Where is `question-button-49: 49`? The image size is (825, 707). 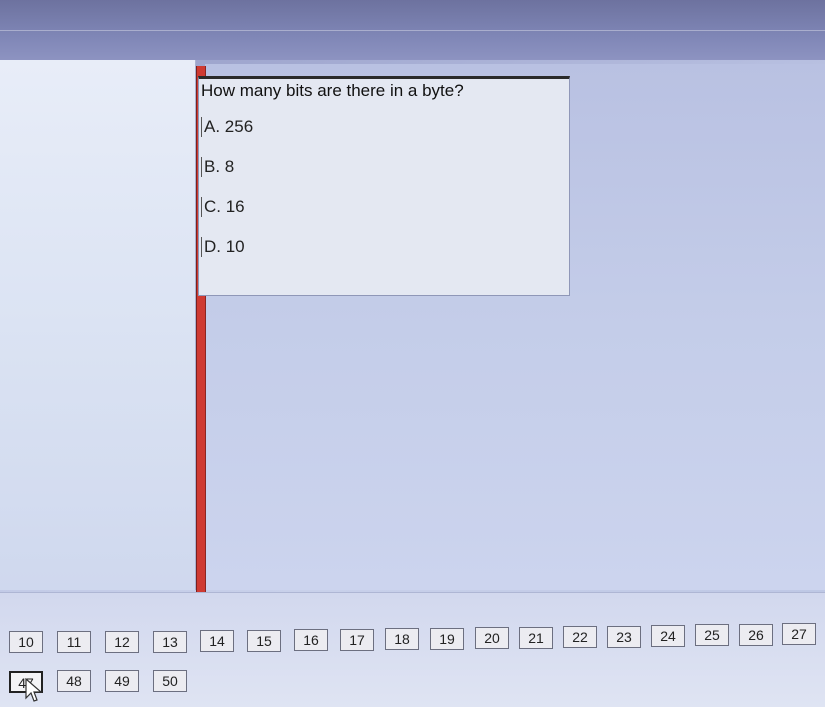 question-button-49: 49 is located at coordinates (122, 681).